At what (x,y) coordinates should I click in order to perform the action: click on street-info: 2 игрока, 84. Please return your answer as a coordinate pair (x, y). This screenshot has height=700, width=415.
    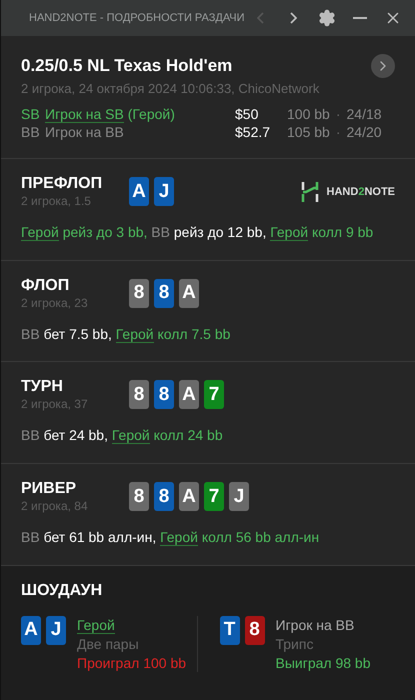
    Looking at the image, I should click on (55, 506).